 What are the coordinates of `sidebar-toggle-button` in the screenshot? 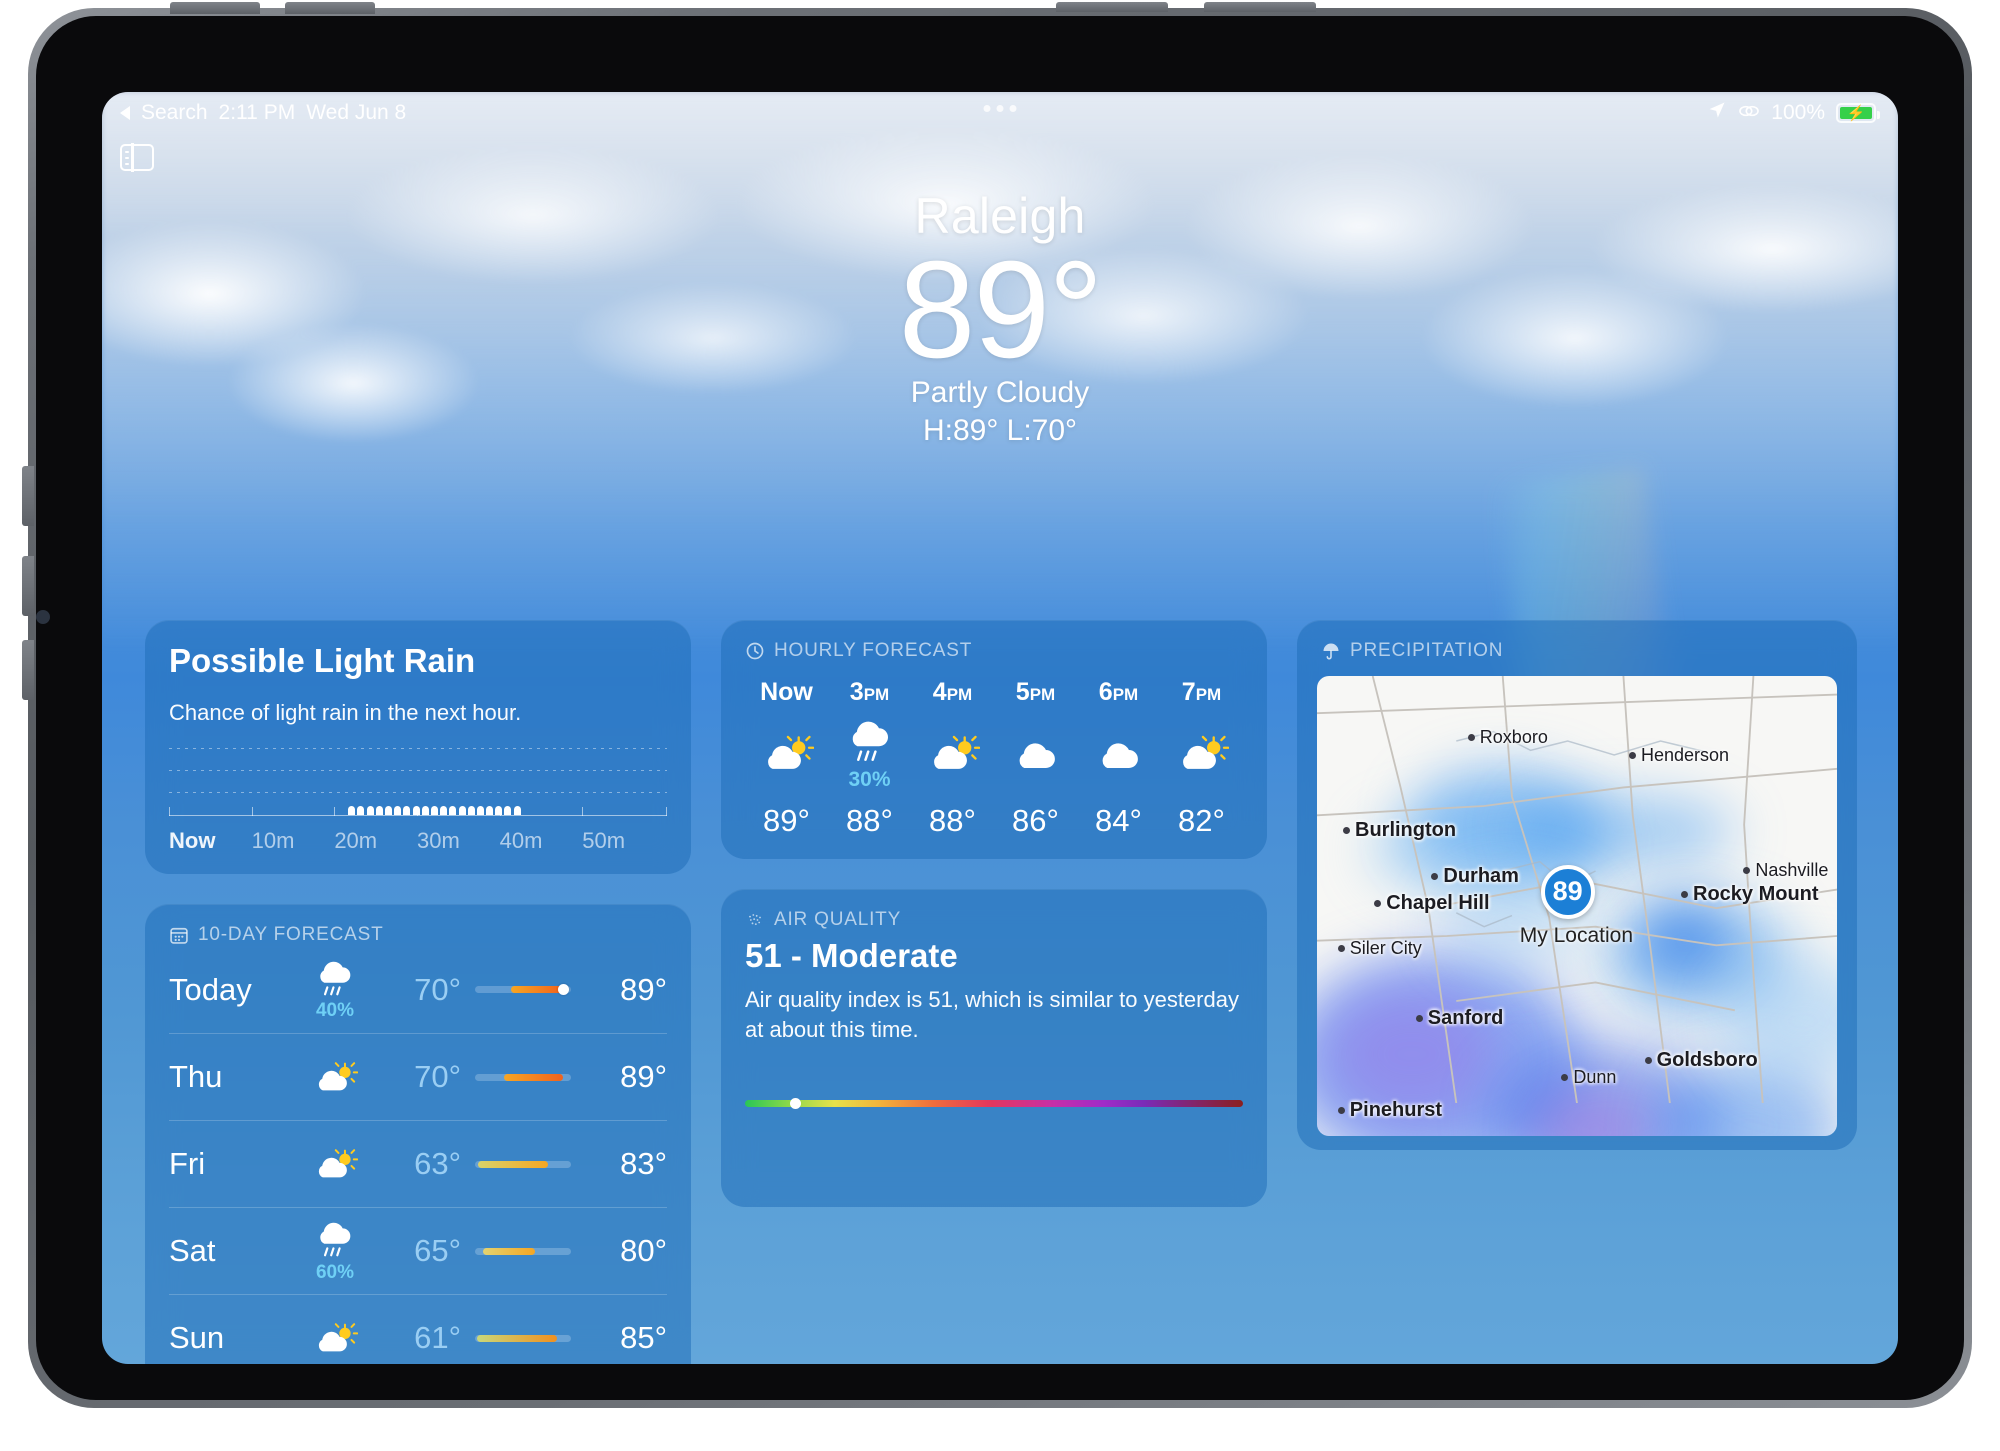 It's located at (137, 157).